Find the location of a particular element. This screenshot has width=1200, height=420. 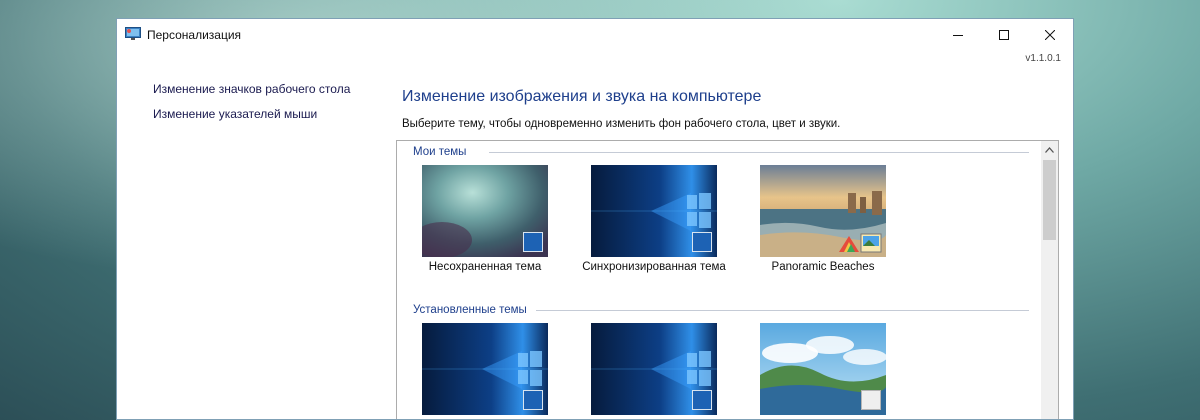

theme-label: Синхронизированная тема is located at coordinates (654, 267).